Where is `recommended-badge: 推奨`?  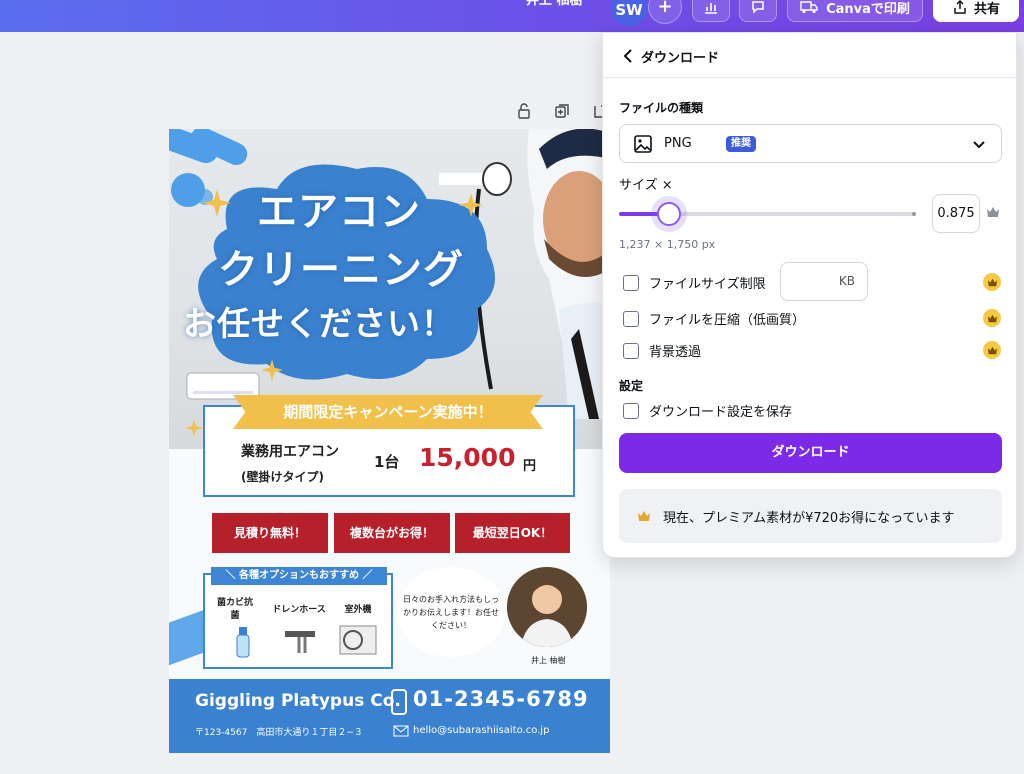 recommended-badge: 推奨 is located at coordinates (741, 144).